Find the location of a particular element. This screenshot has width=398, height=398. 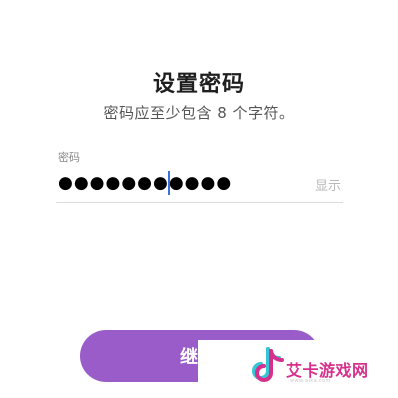

watermark-url: www.aika.com is located at coordinates (310, 381).